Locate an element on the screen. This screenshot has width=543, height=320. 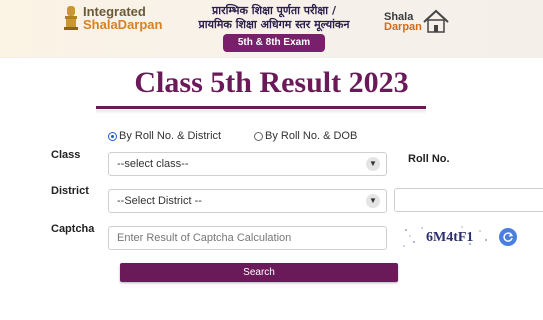
brand-name: Integrated ShalaDarpan is located at coordinates (122, 18).